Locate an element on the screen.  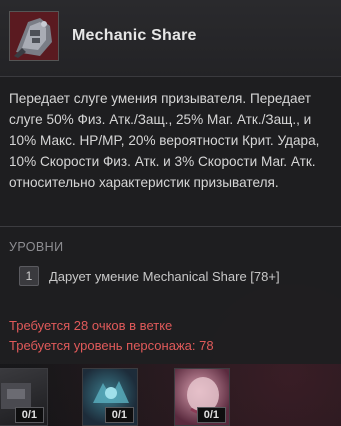
level-text: Дарует умение Mechanical Share [78+] is located at coordinates (164, 276).